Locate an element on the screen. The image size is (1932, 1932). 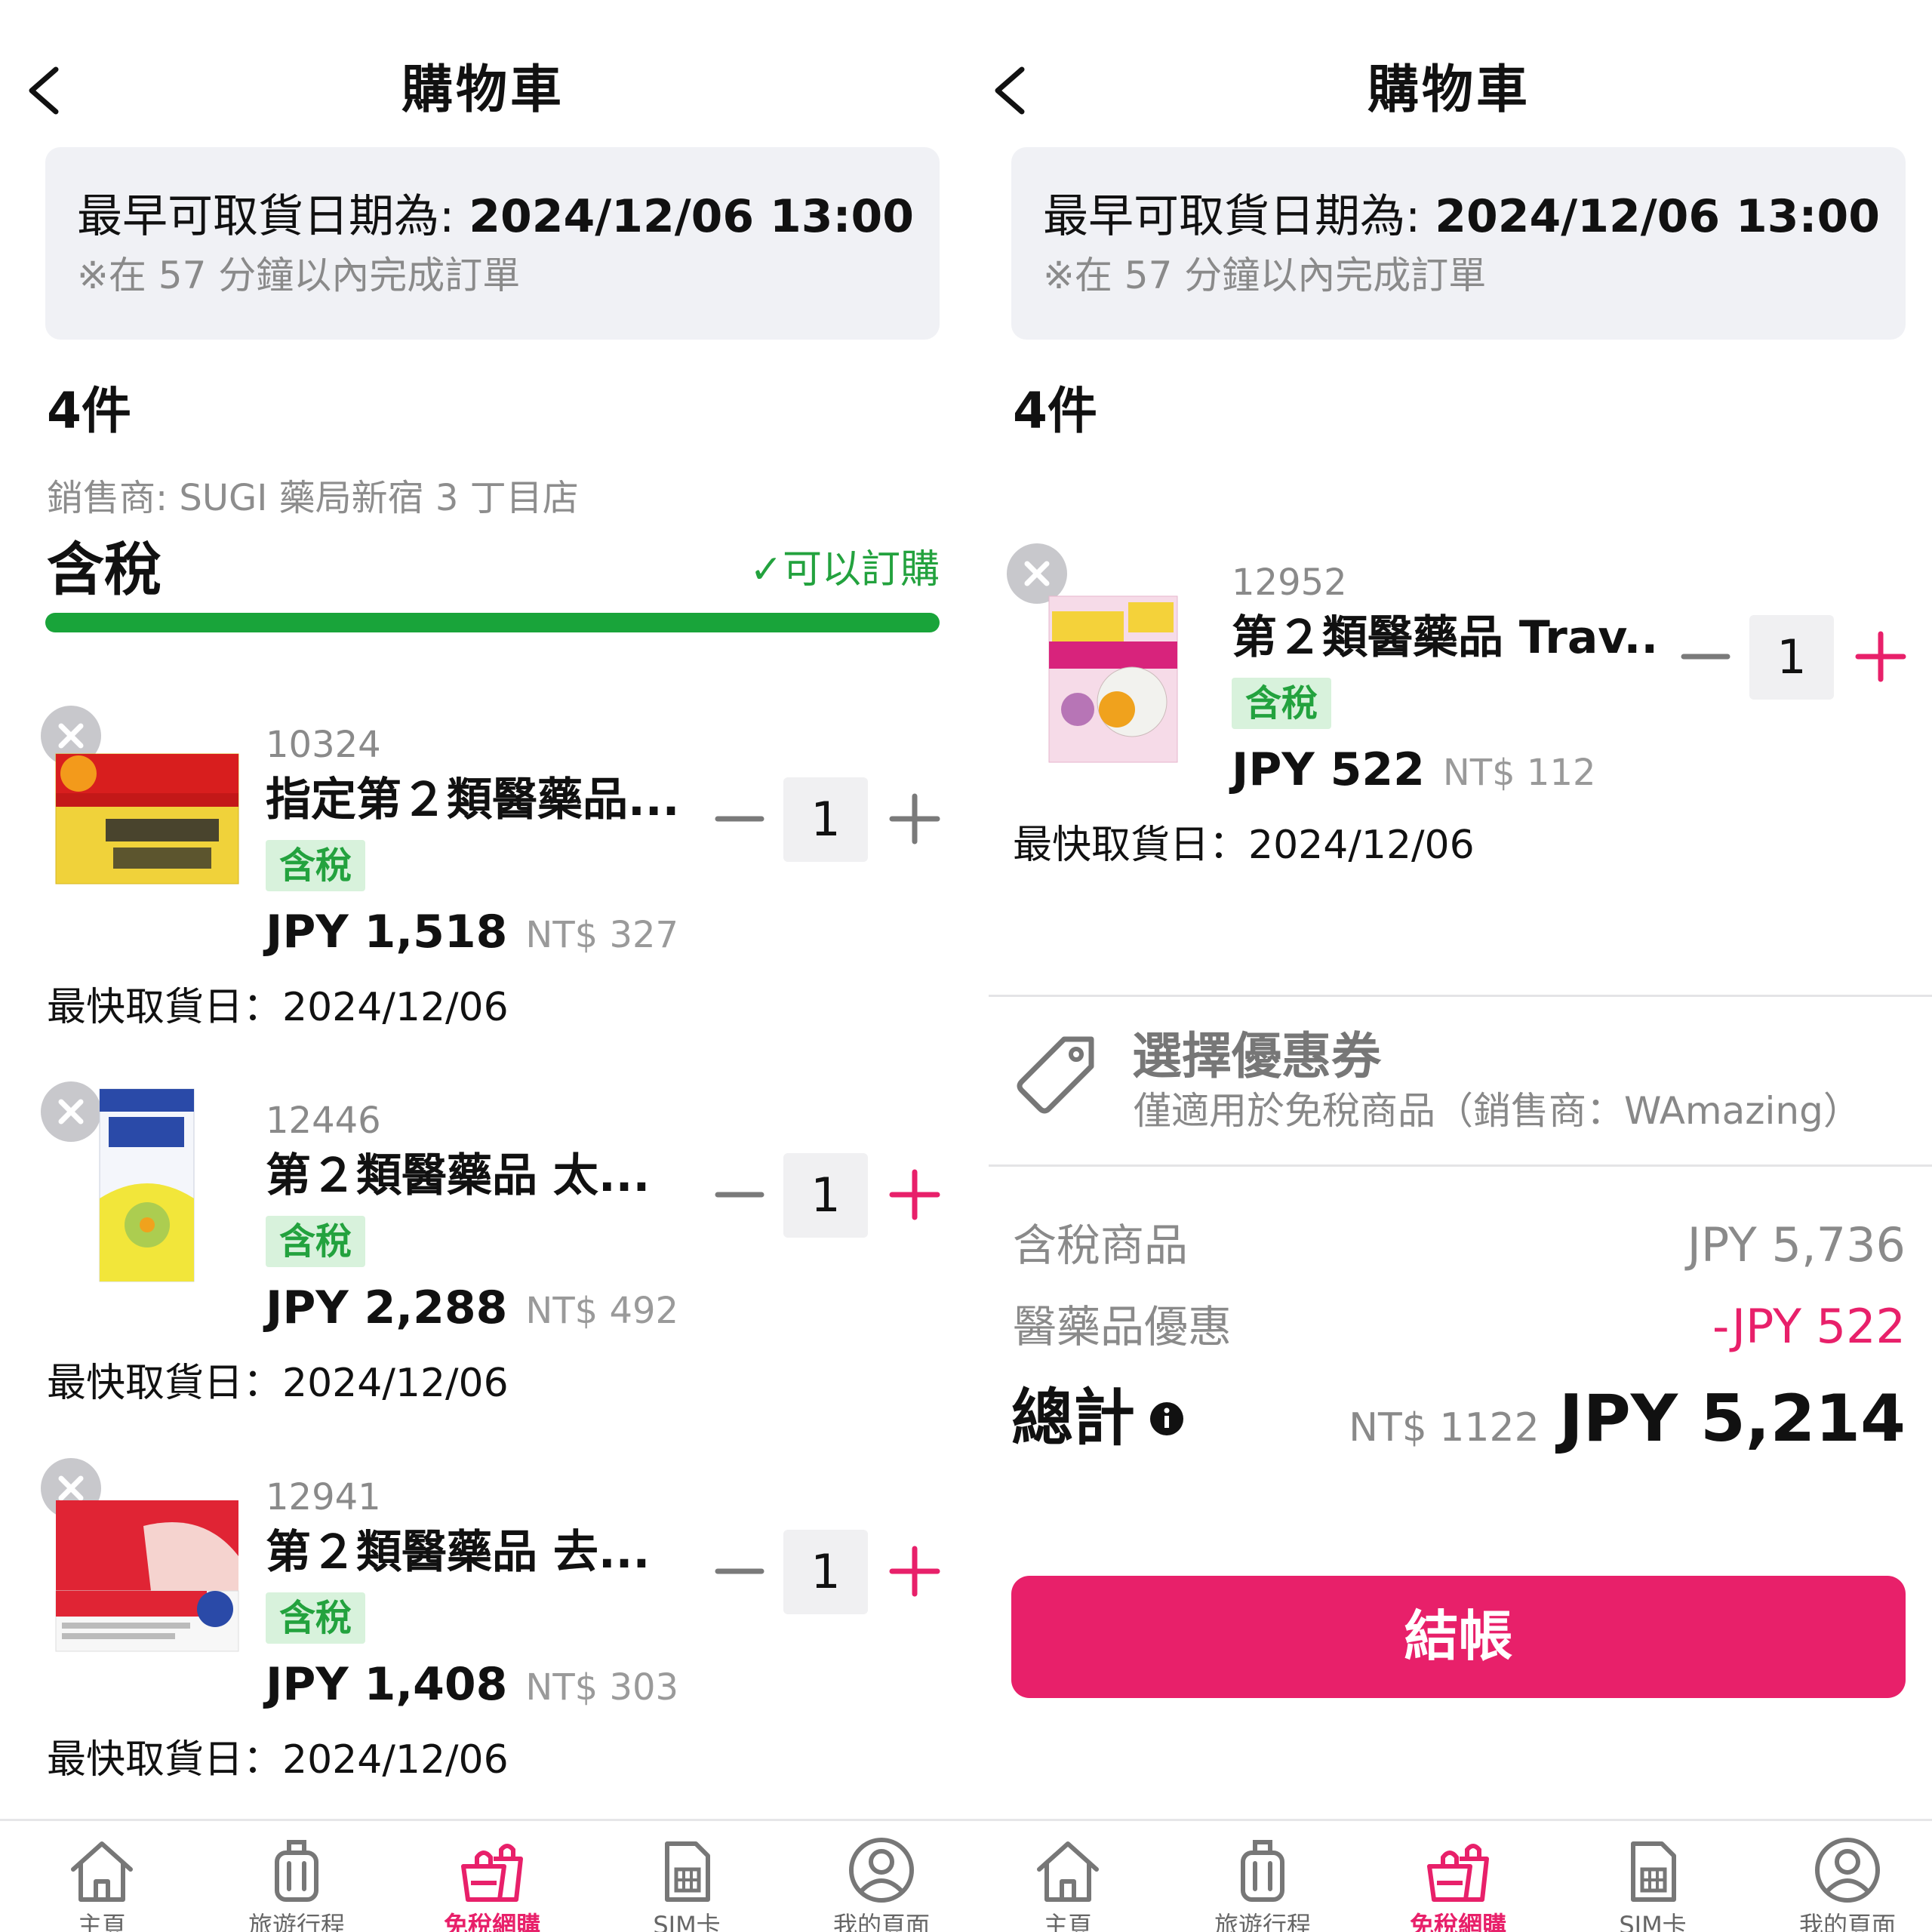
coupon-tag-icon is located at coordinates (1055, 1075).